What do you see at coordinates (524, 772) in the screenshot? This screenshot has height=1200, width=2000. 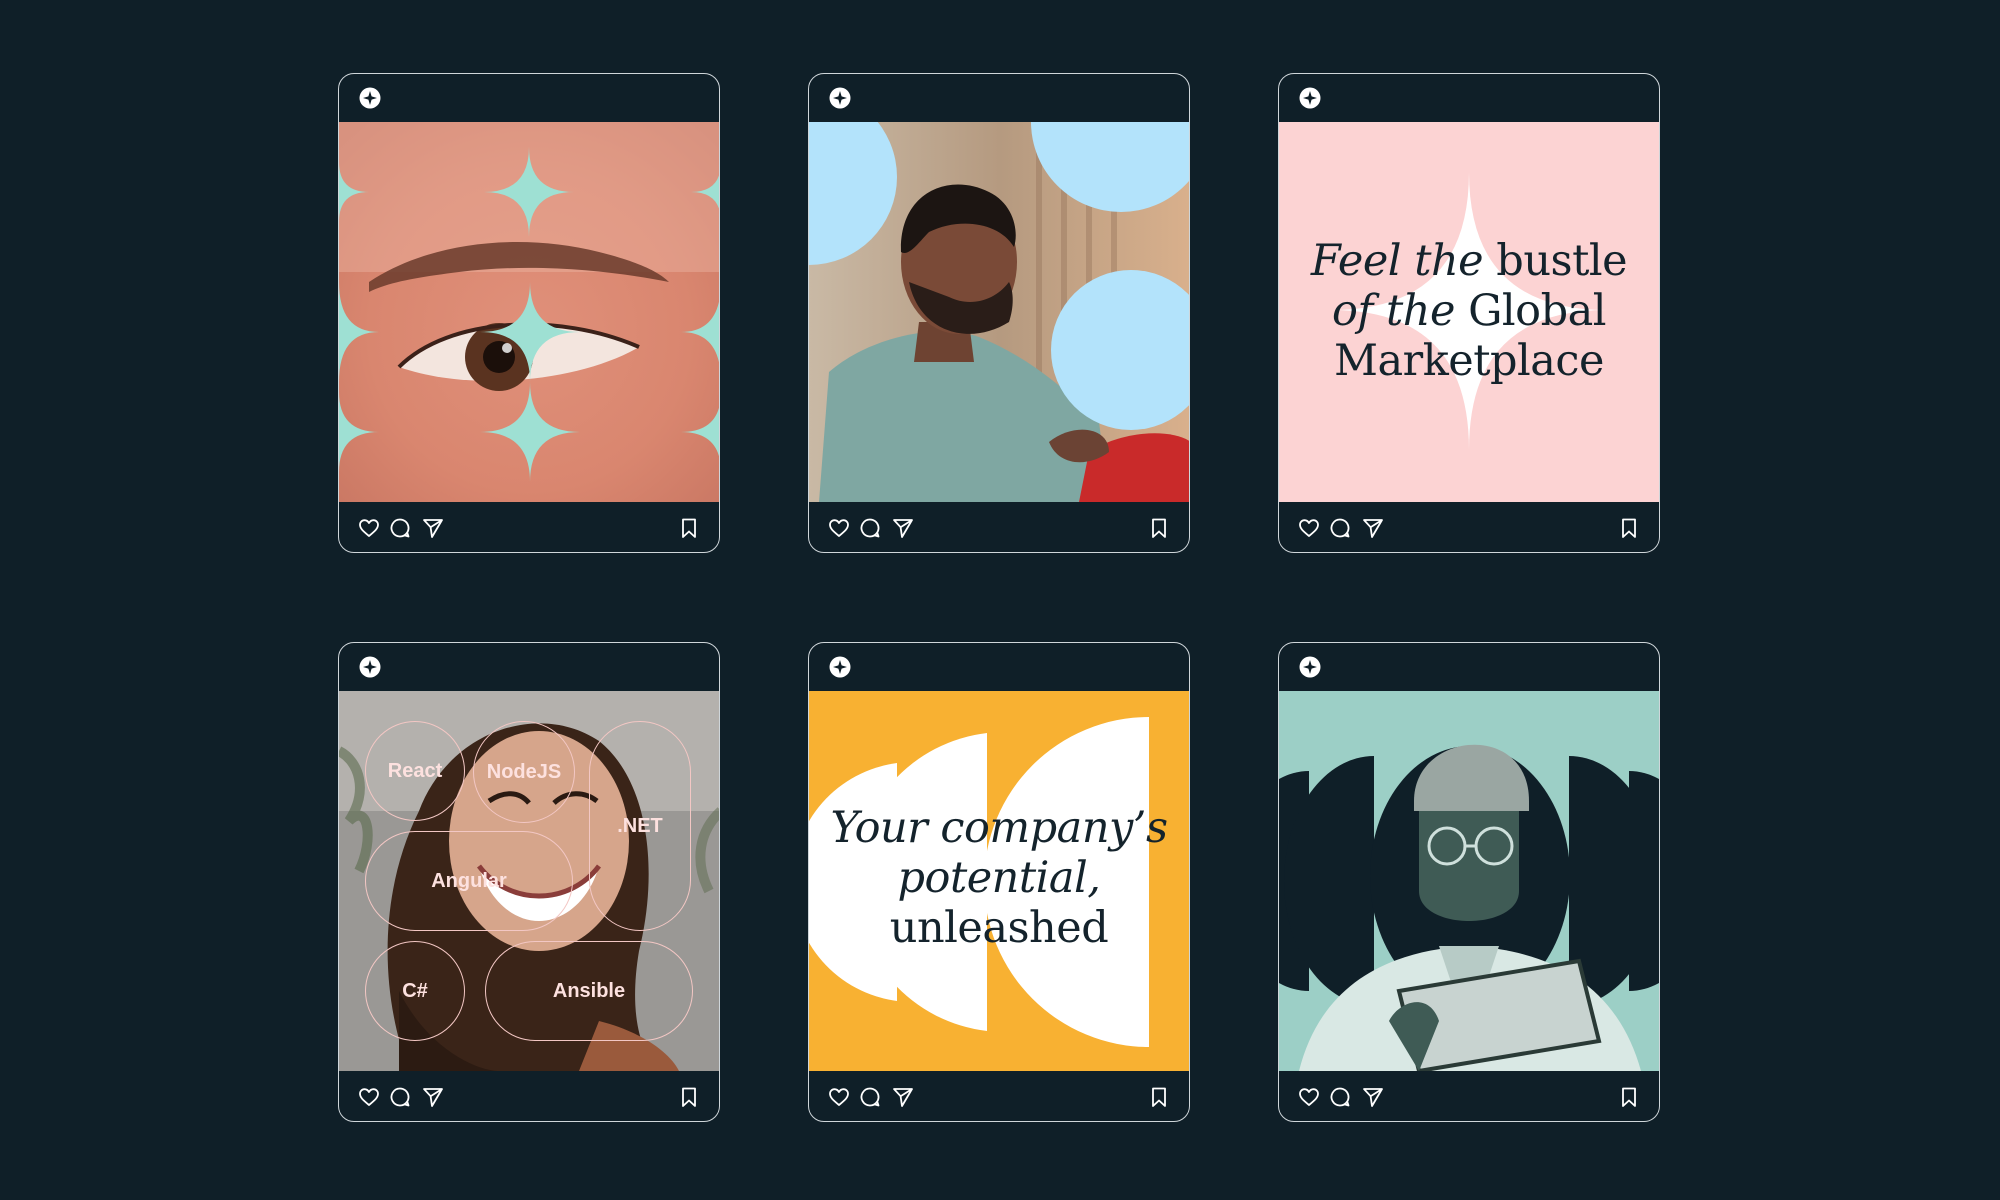 I see `tech-tag-nodejs: NodeJS` at bounding box center [524, 772].